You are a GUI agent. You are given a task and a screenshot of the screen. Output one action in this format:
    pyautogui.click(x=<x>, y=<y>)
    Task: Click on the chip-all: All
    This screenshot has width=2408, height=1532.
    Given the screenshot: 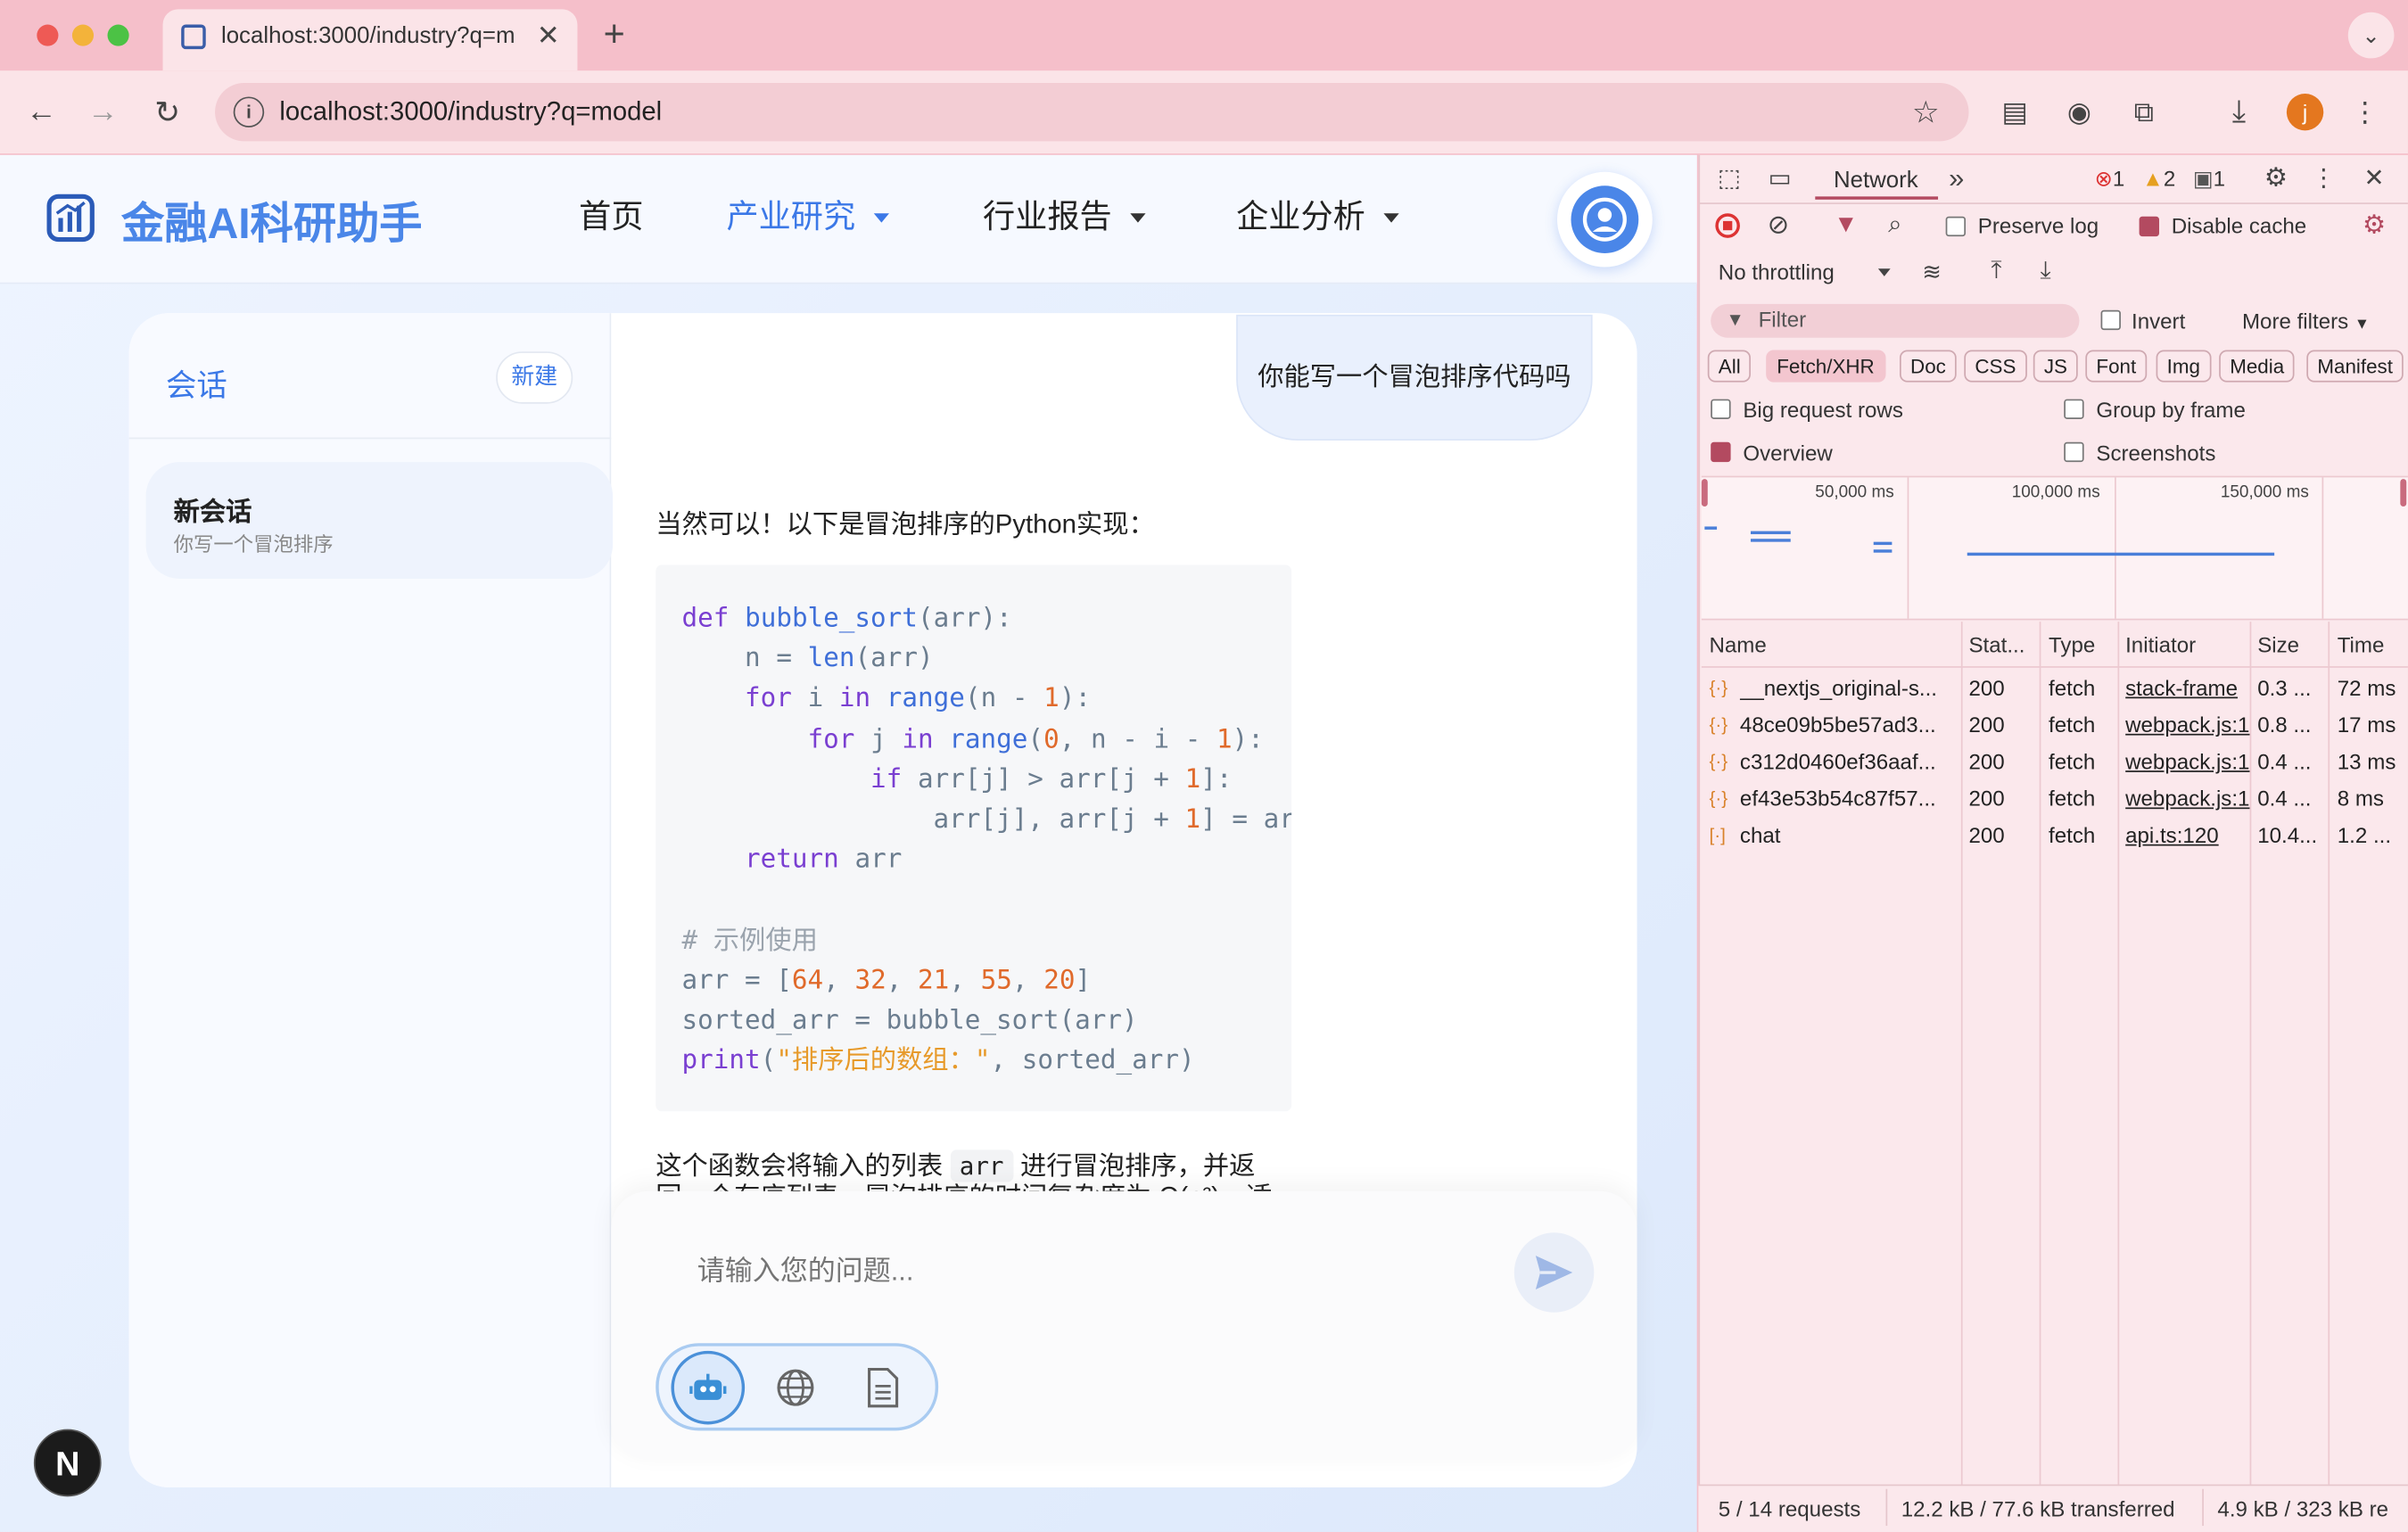 What is the action you would take?
    pyautogui.click(x=1729, y=366)
    